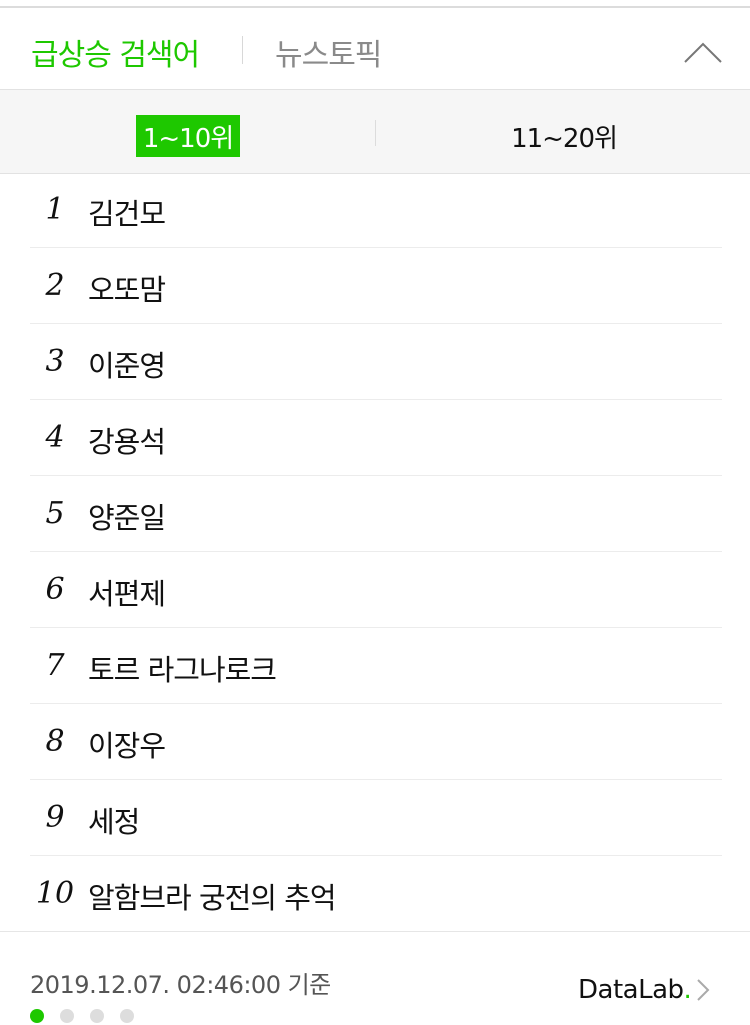 This screenshot has width=750, height=1025. What do you see at coordinates (376, 362) in the screenshot?
I see `keyword-row: 3 이준영` at bounding box center [376, 362].